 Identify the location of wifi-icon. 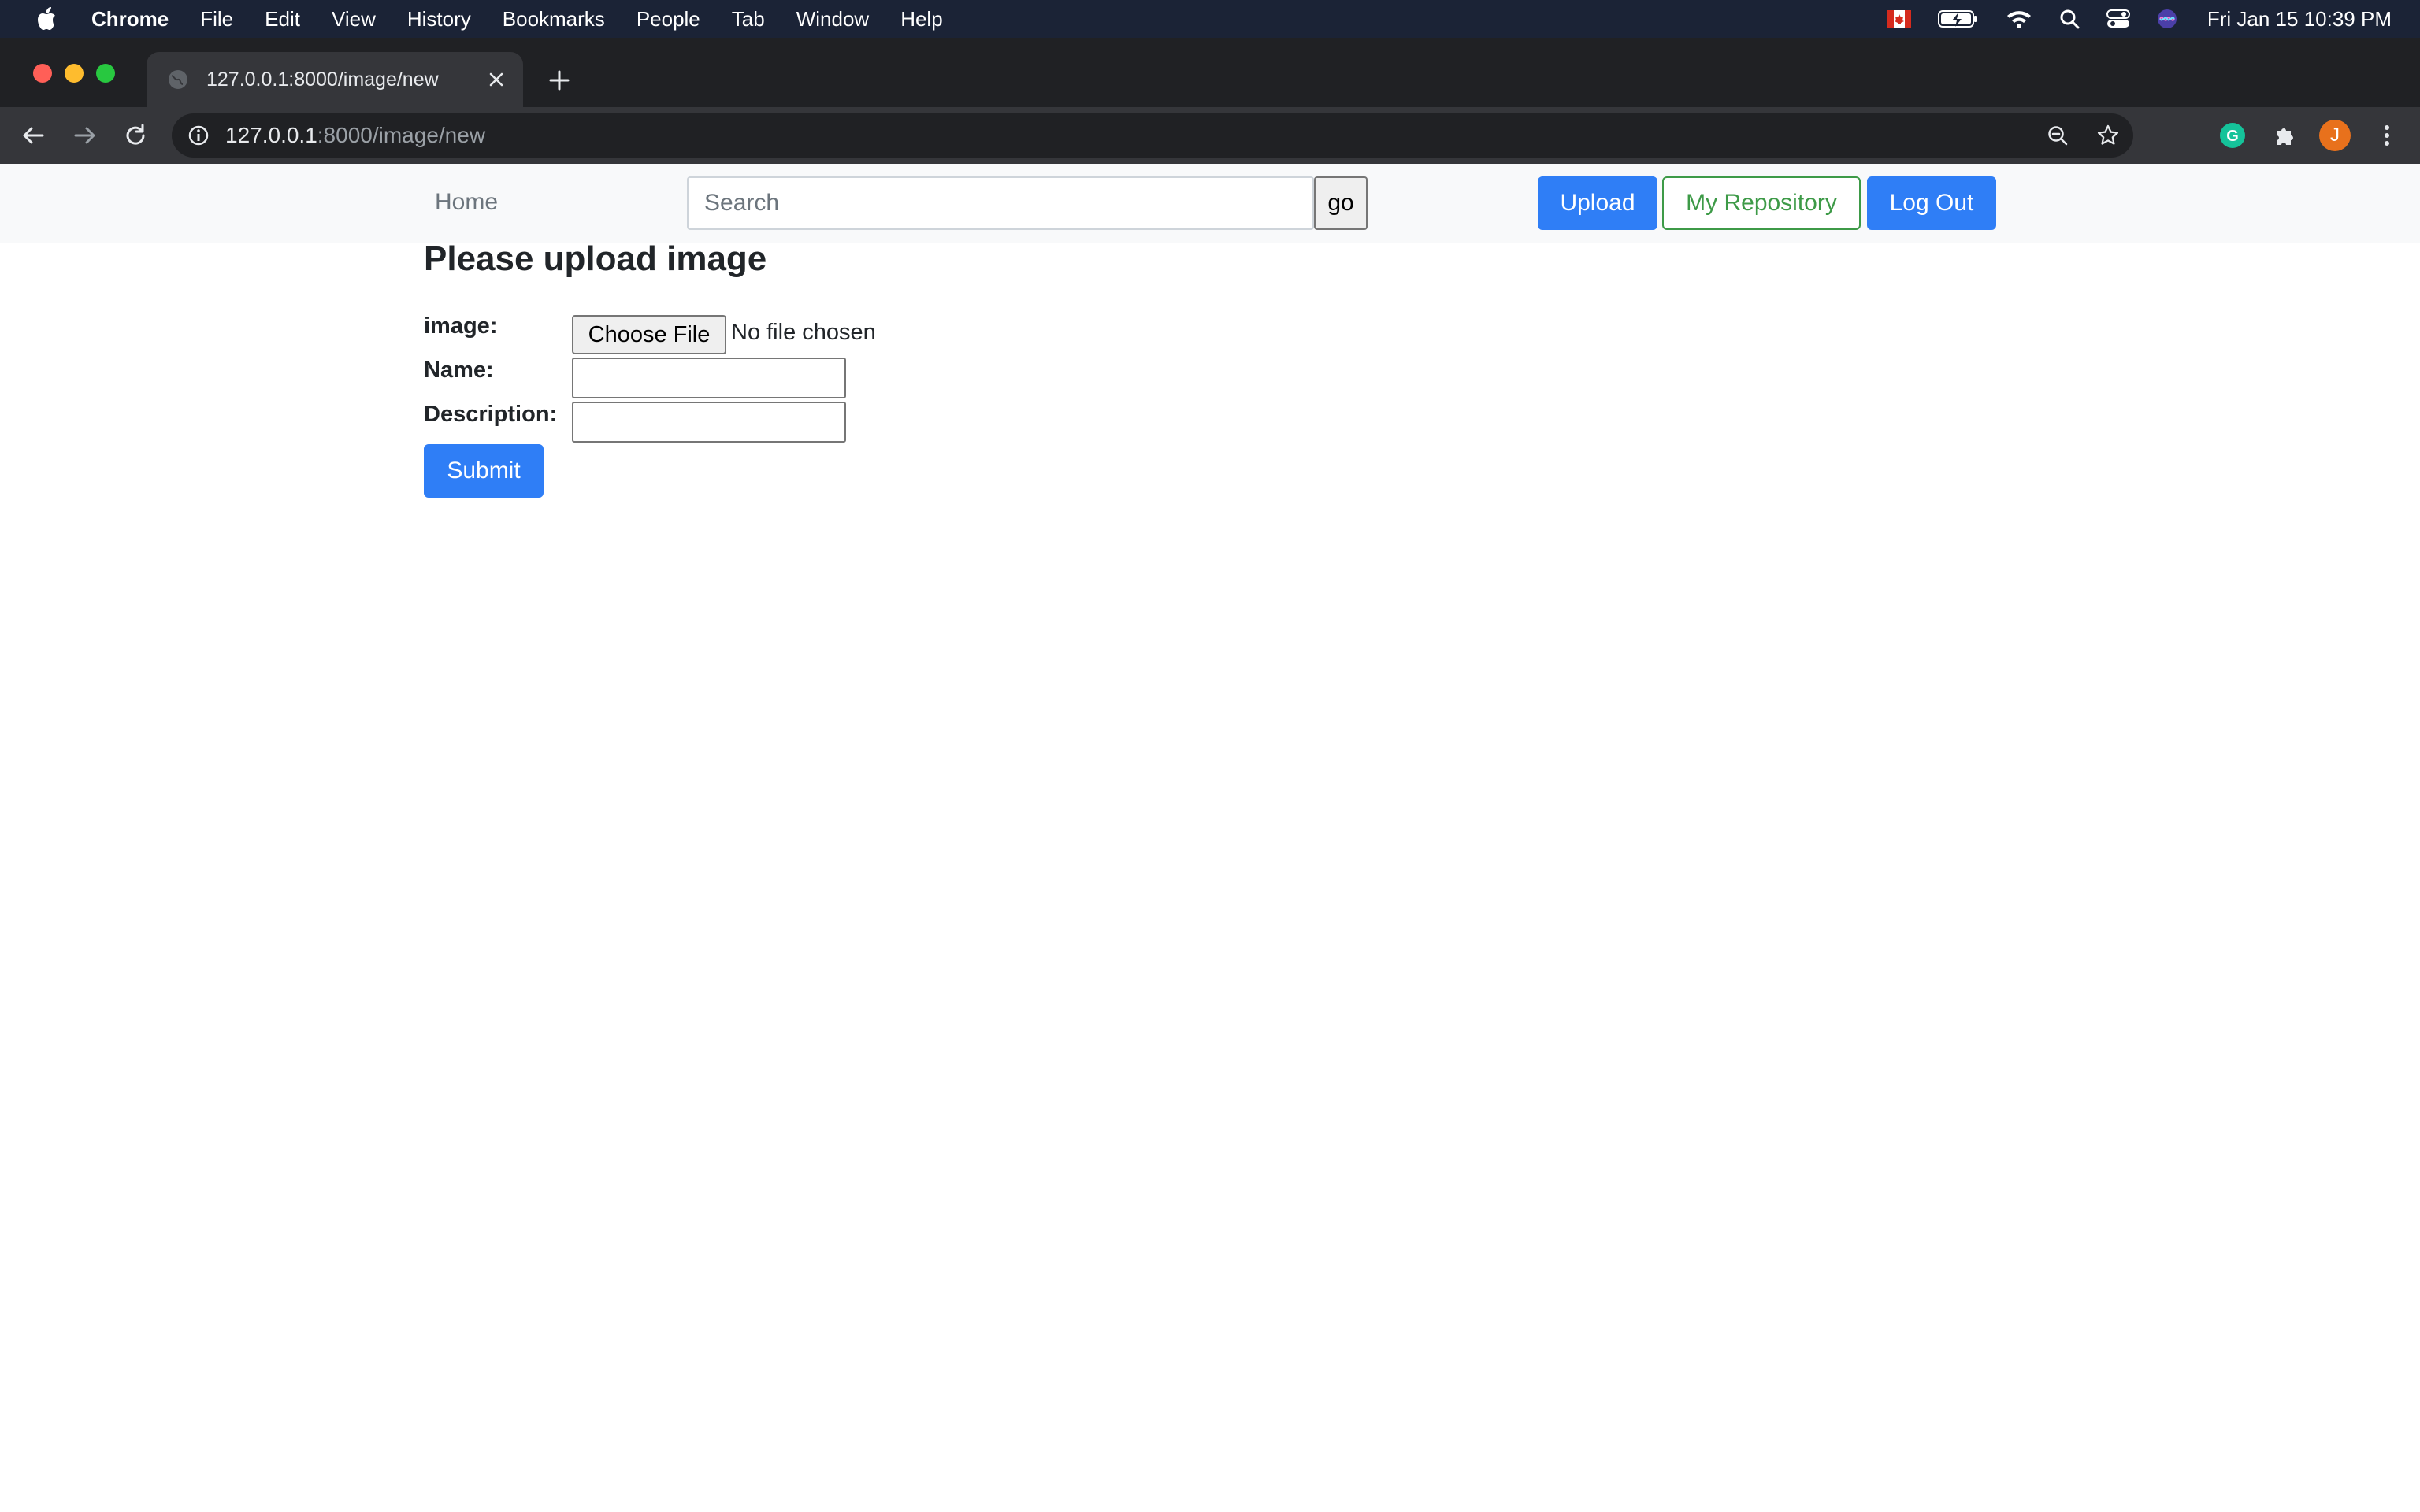
(2019, 19).